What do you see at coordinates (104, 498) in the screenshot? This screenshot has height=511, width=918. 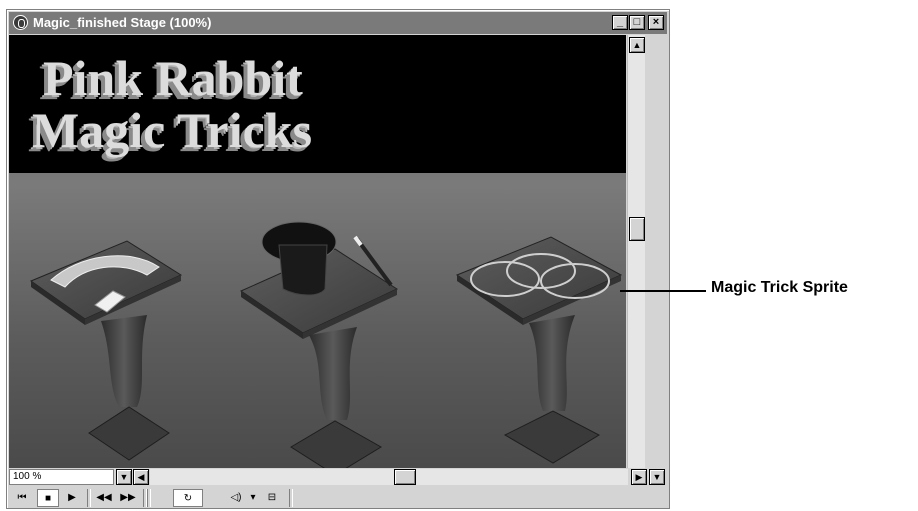 I see `step-back-icon: ◀◀` at bounding box center [104, 498].